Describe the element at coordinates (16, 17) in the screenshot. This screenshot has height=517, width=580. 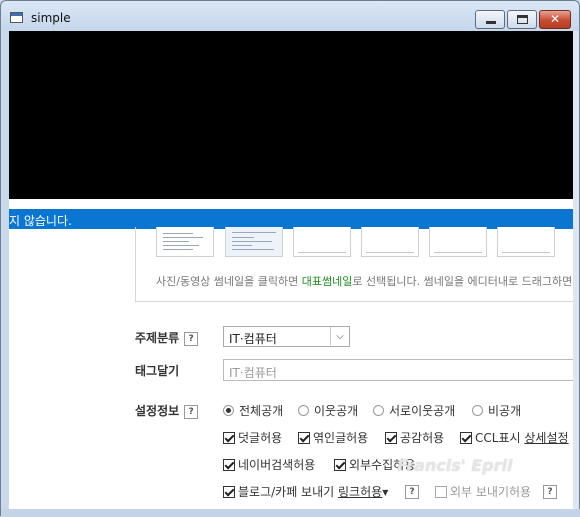
I see `app-icon` at that location.